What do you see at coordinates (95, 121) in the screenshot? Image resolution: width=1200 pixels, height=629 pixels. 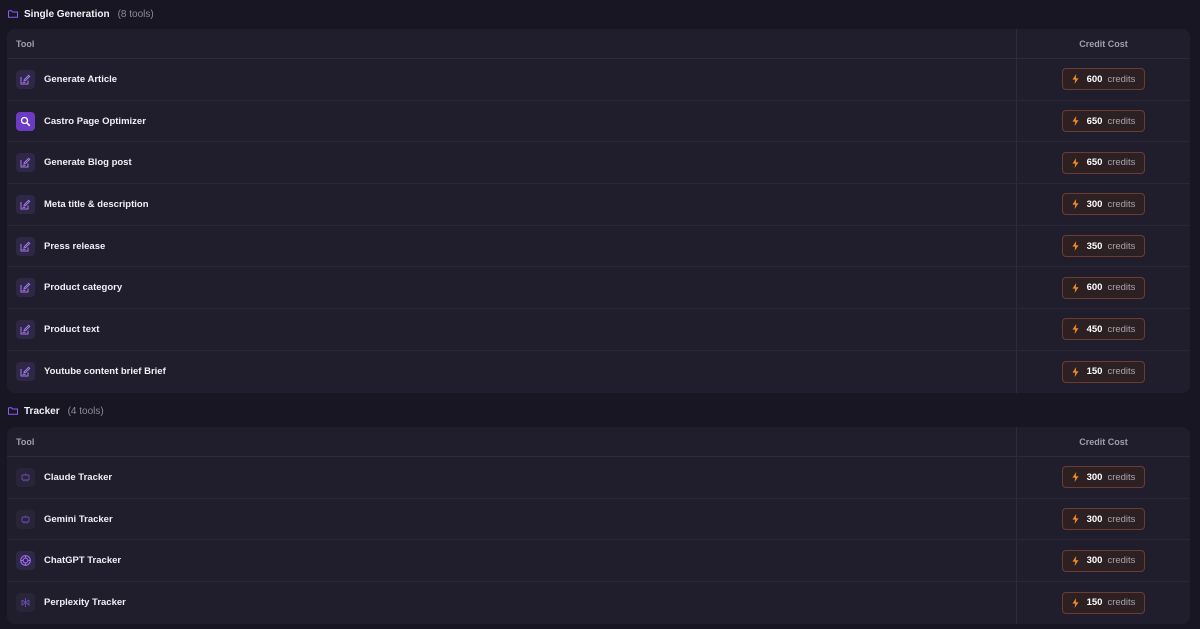 I see `tool-name: Castro Page Optimizer` at bounding box center [95, 121].